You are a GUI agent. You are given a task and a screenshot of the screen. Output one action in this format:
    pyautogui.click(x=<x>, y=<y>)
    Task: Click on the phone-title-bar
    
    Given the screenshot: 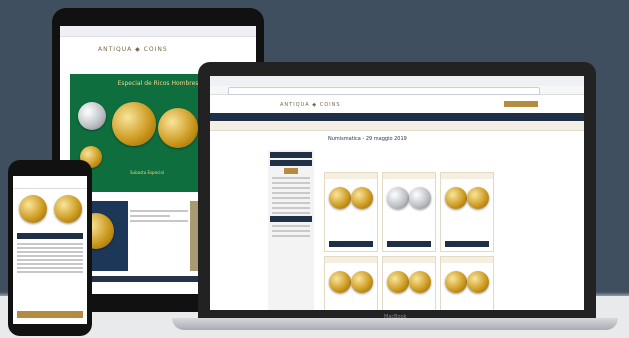 What is the action you would take?
    pyautogui.click(x=50, y=236)
    